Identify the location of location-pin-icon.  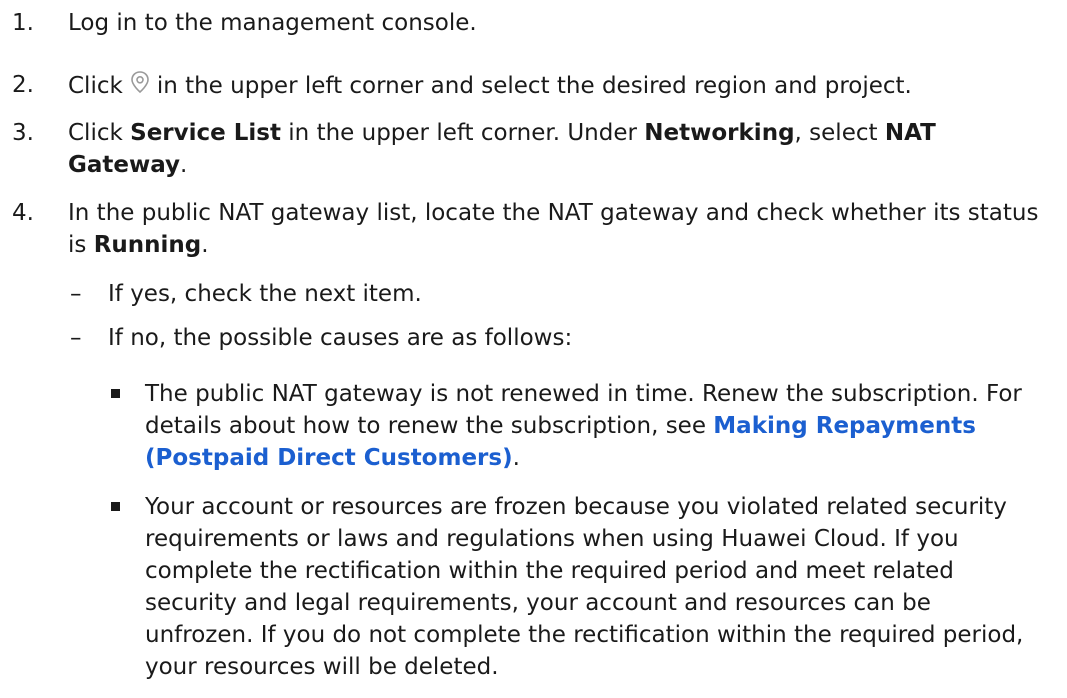
(140, 82).